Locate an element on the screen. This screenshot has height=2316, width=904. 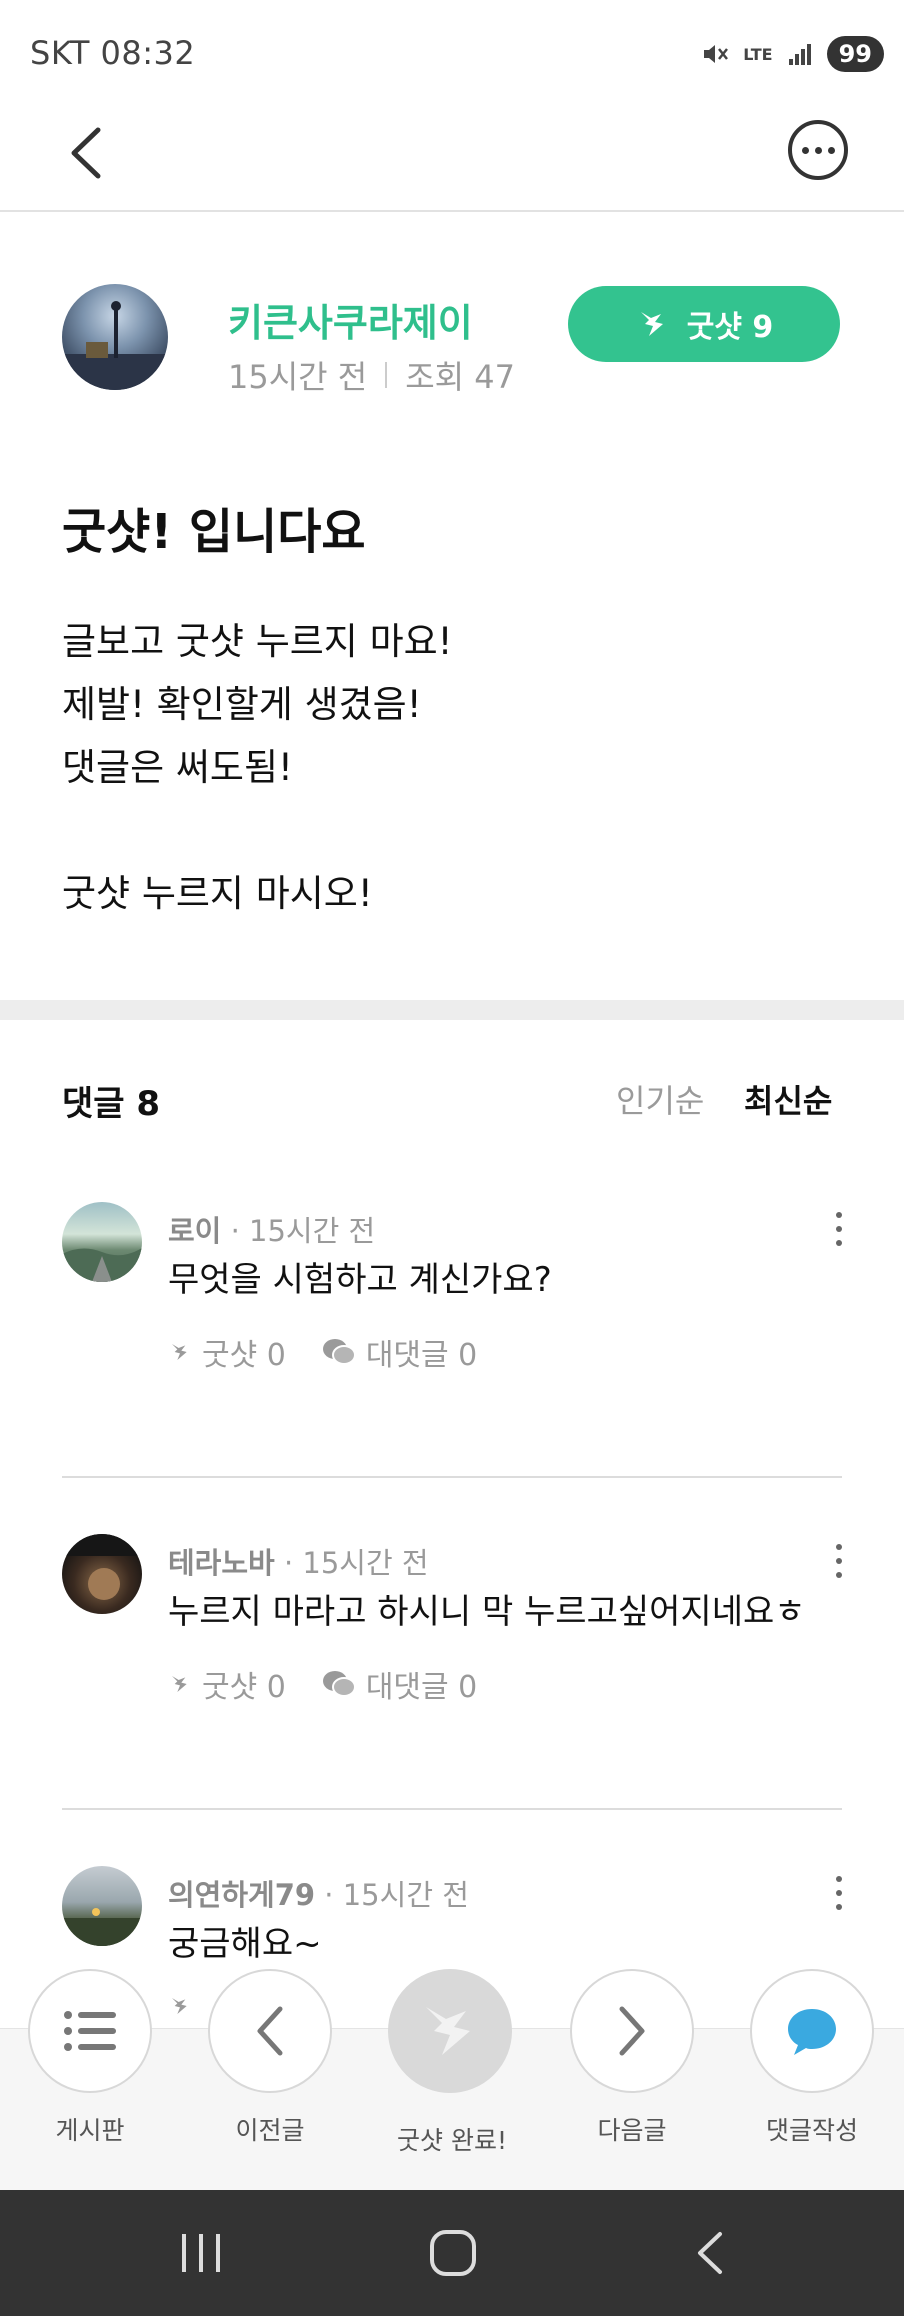
comment-author: 로이 is located at coordinates (194, 1231).